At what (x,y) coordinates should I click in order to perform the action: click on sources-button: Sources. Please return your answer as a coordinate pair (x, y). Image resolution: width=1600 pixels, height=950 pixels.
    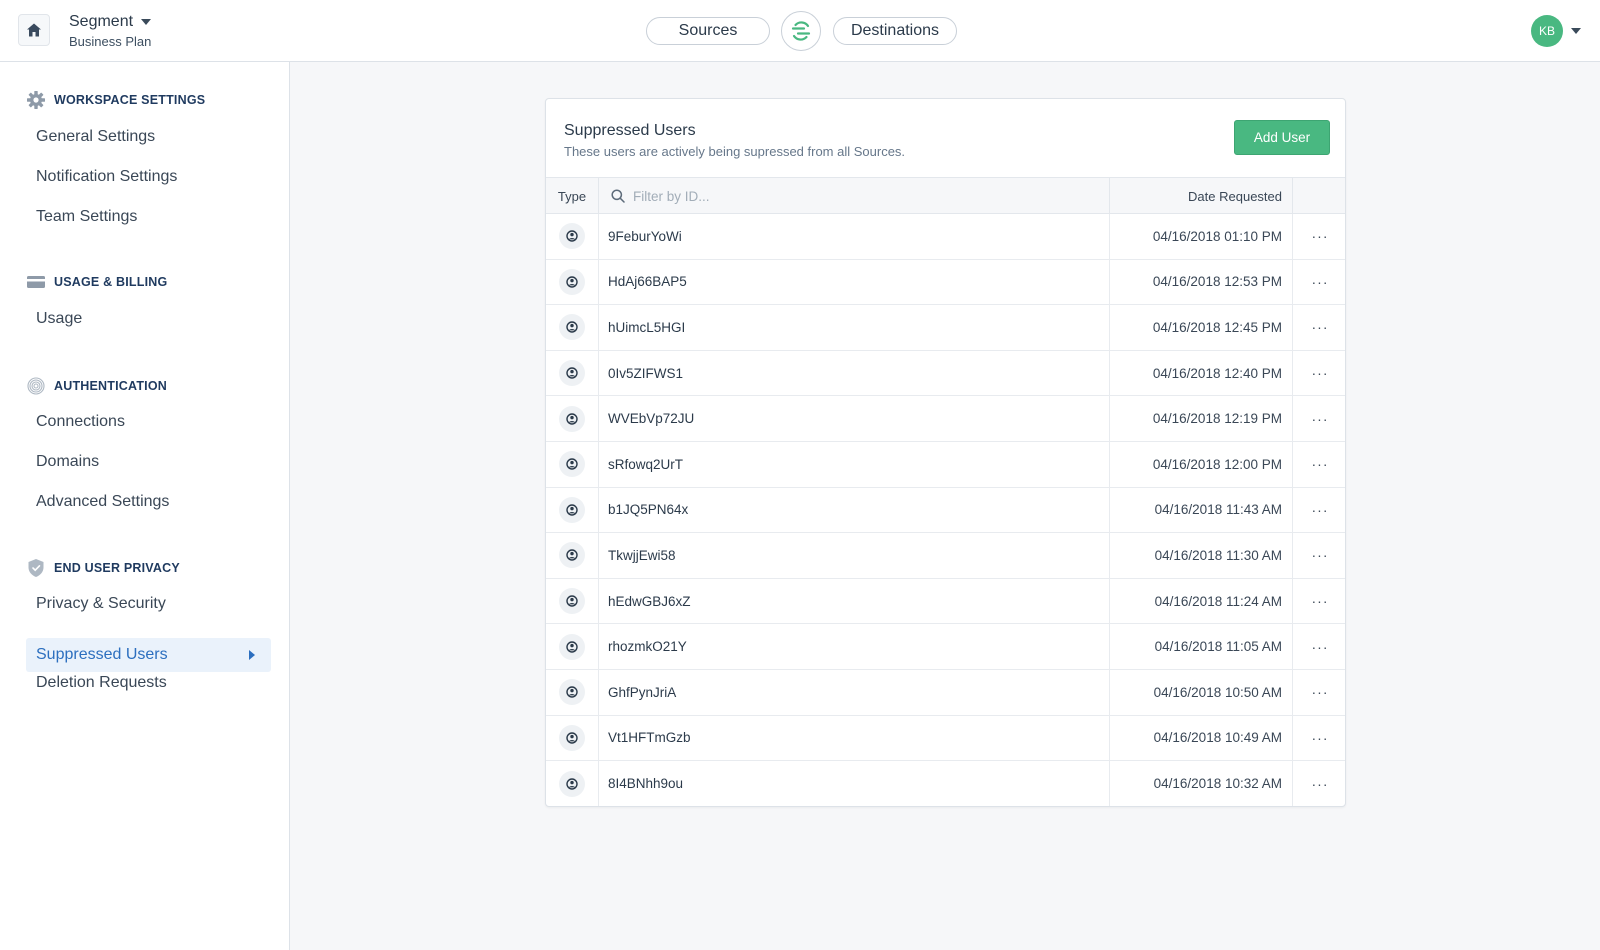
    Looking at the image, I should click on (708, 31).